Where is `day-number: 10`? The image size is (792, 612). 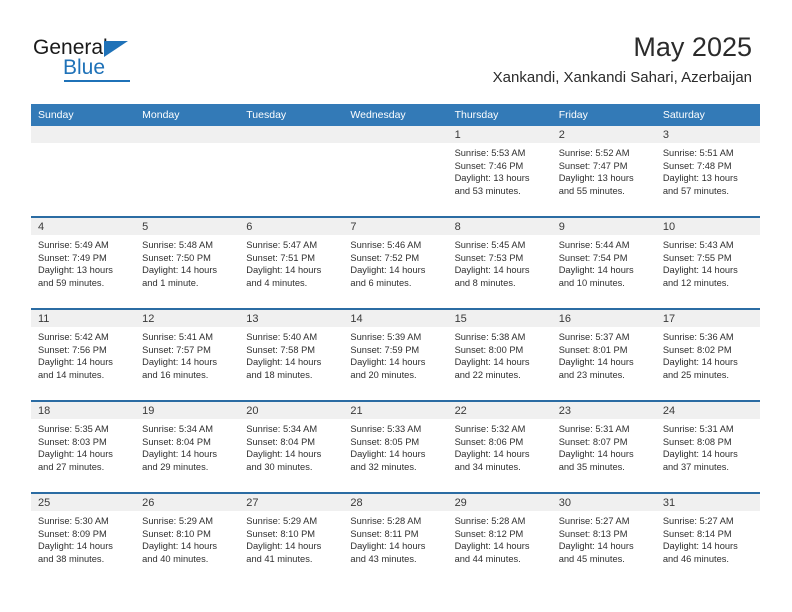 day-number: 10 is located at coordinates (707, 226).